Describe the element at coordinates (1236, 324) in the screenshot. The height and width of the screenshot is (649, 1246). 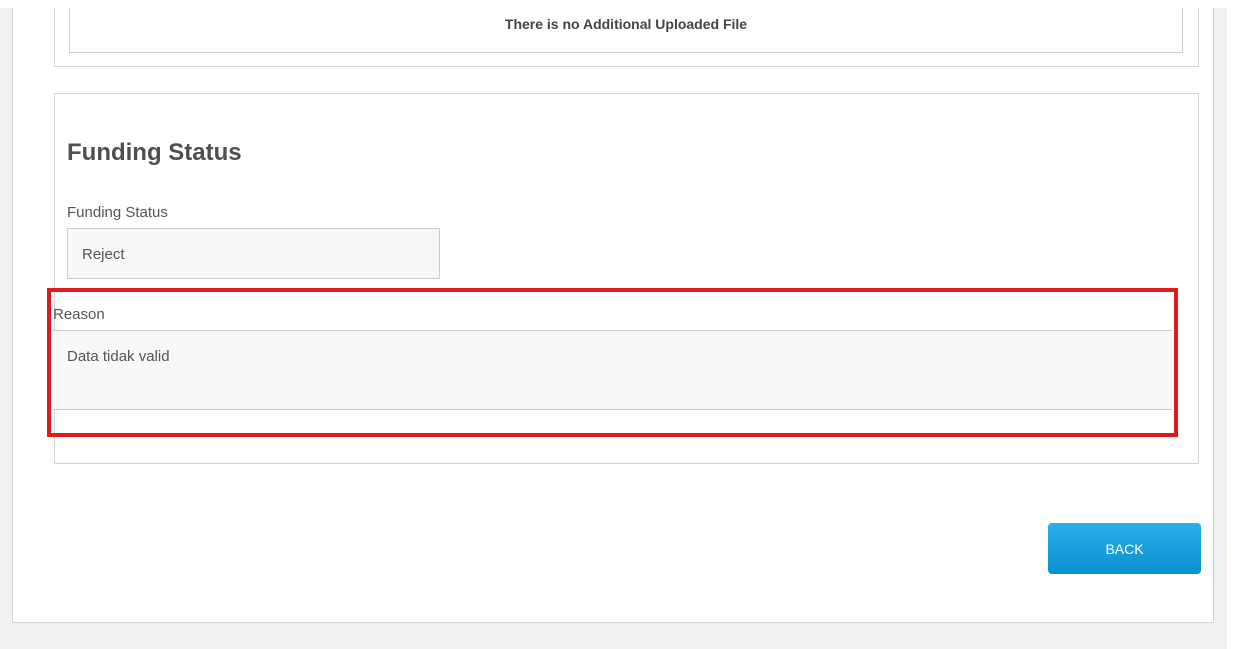
I see `right-margin` at that location.